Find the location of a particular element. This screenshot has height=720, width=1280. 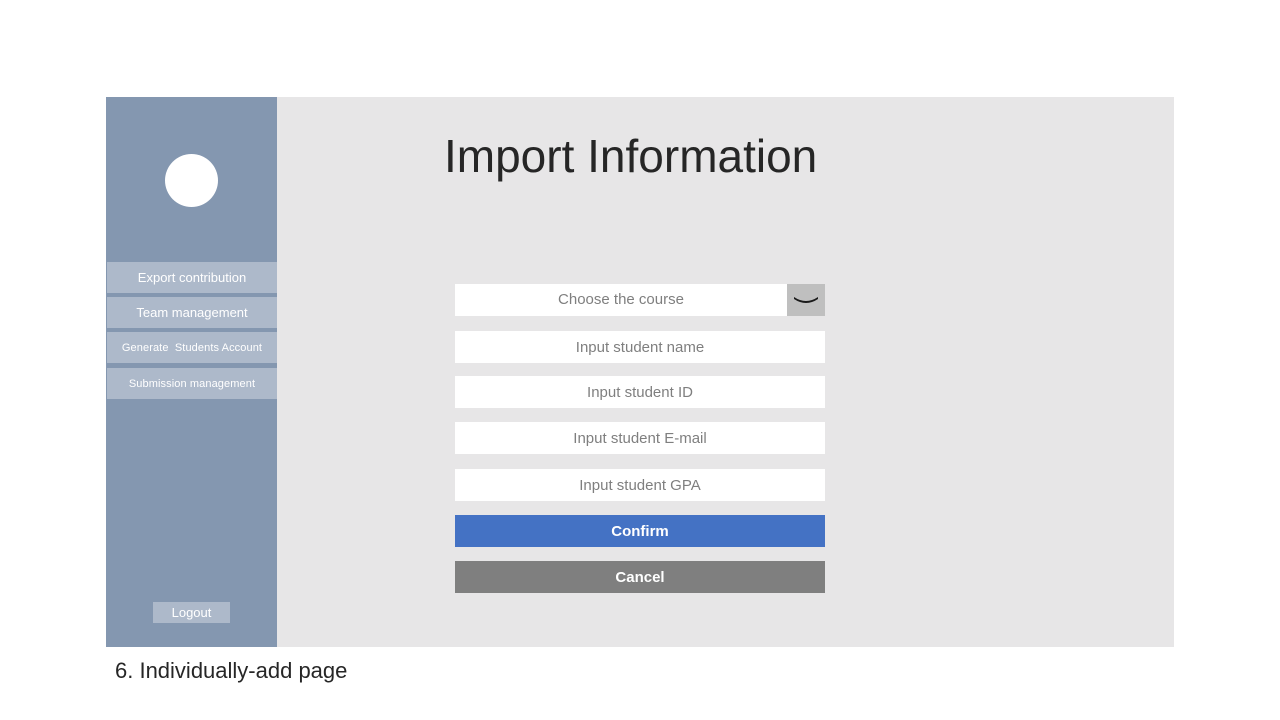

sidebar-item-label: Team management is located at coordinates (192, 312).